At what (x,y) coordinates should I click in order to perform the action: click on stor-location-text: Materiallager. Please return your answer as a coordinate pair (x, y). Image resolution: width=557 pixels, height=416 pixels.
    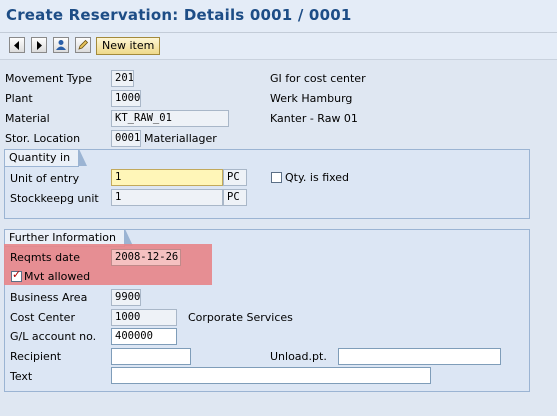
    Looking at the image, I should click on (180, 138).